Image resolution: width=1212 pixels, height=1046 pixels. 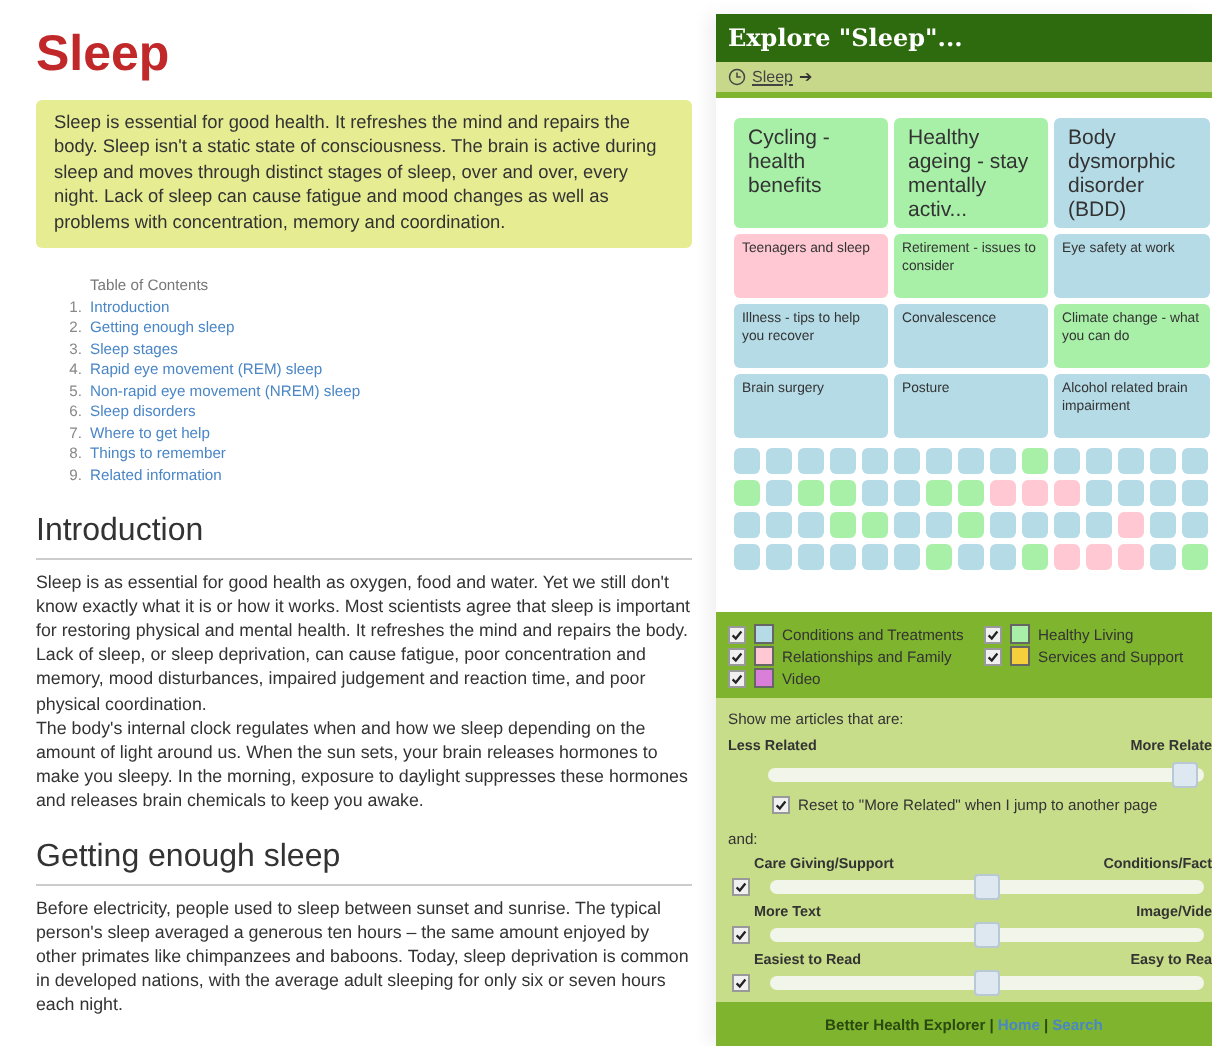 I want to click on article-tile: Body dysmorphic disorder (BDD), so click(x=1132, y=173).